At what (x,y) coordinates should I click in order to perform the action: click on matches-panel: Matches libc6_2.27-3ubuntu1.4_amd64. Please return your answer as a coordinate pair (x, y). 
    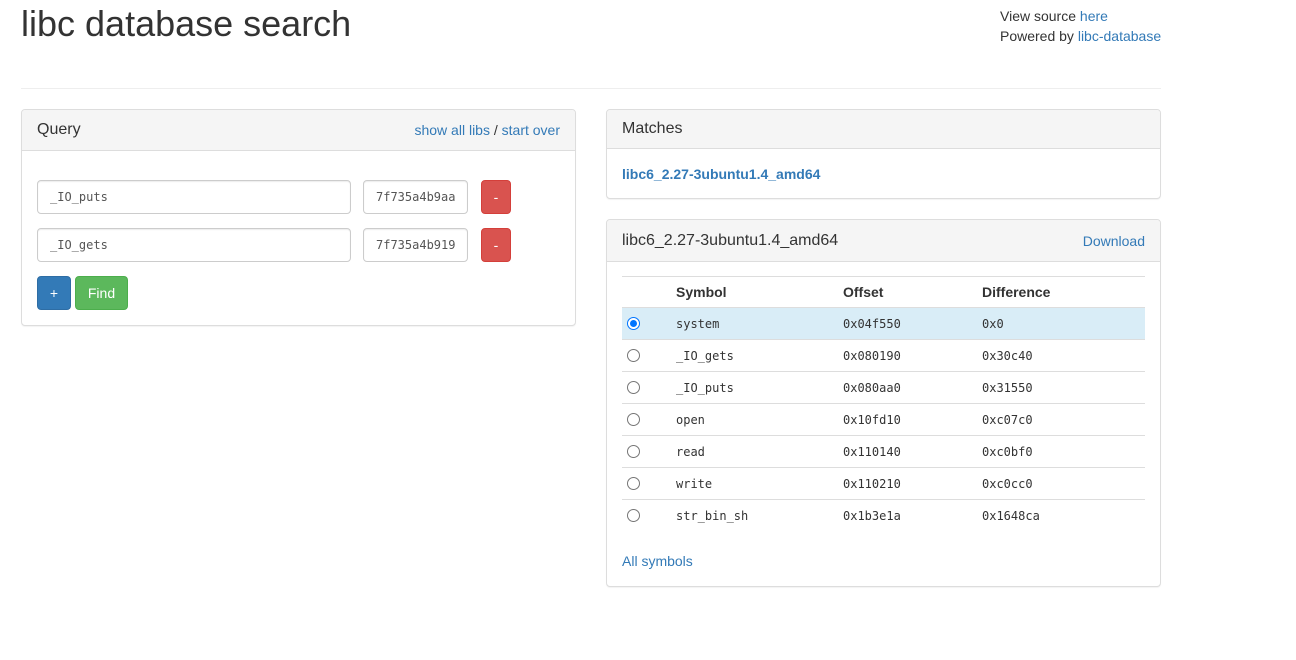
    Looking at the image, I should click on (883, 154).